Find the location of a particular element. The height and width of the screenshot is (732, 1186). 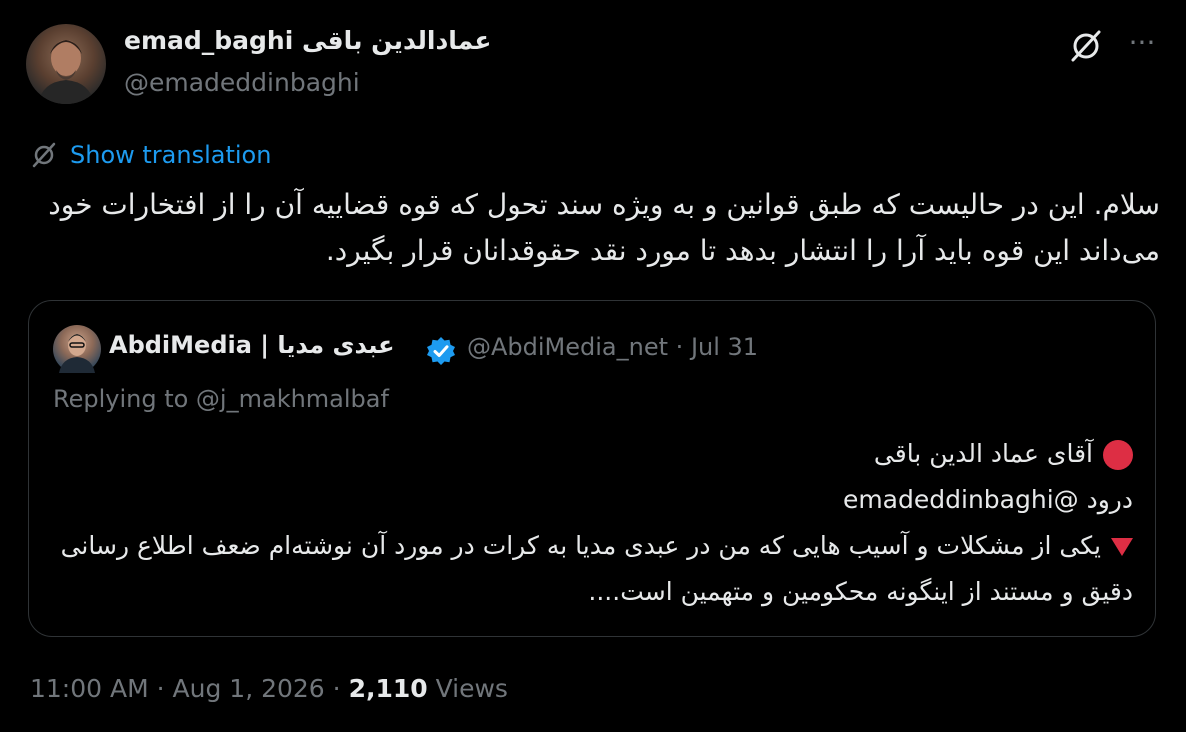

show-translation-button: Show translation is located at coordinates (150, 155).